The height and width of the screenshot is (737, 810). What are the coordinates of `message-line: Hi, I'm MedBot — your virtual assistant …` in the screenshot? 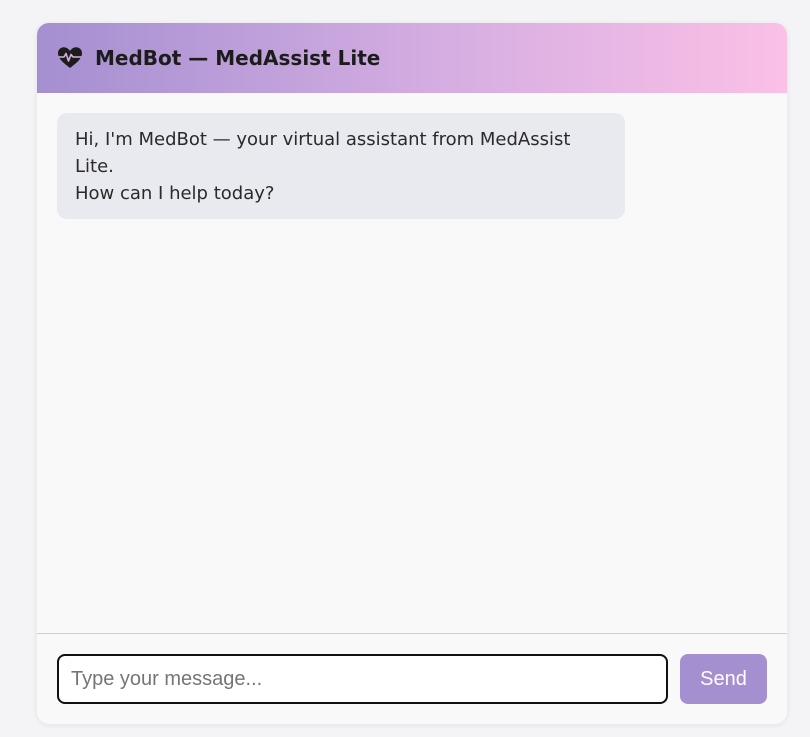 It's located at (323, 153).